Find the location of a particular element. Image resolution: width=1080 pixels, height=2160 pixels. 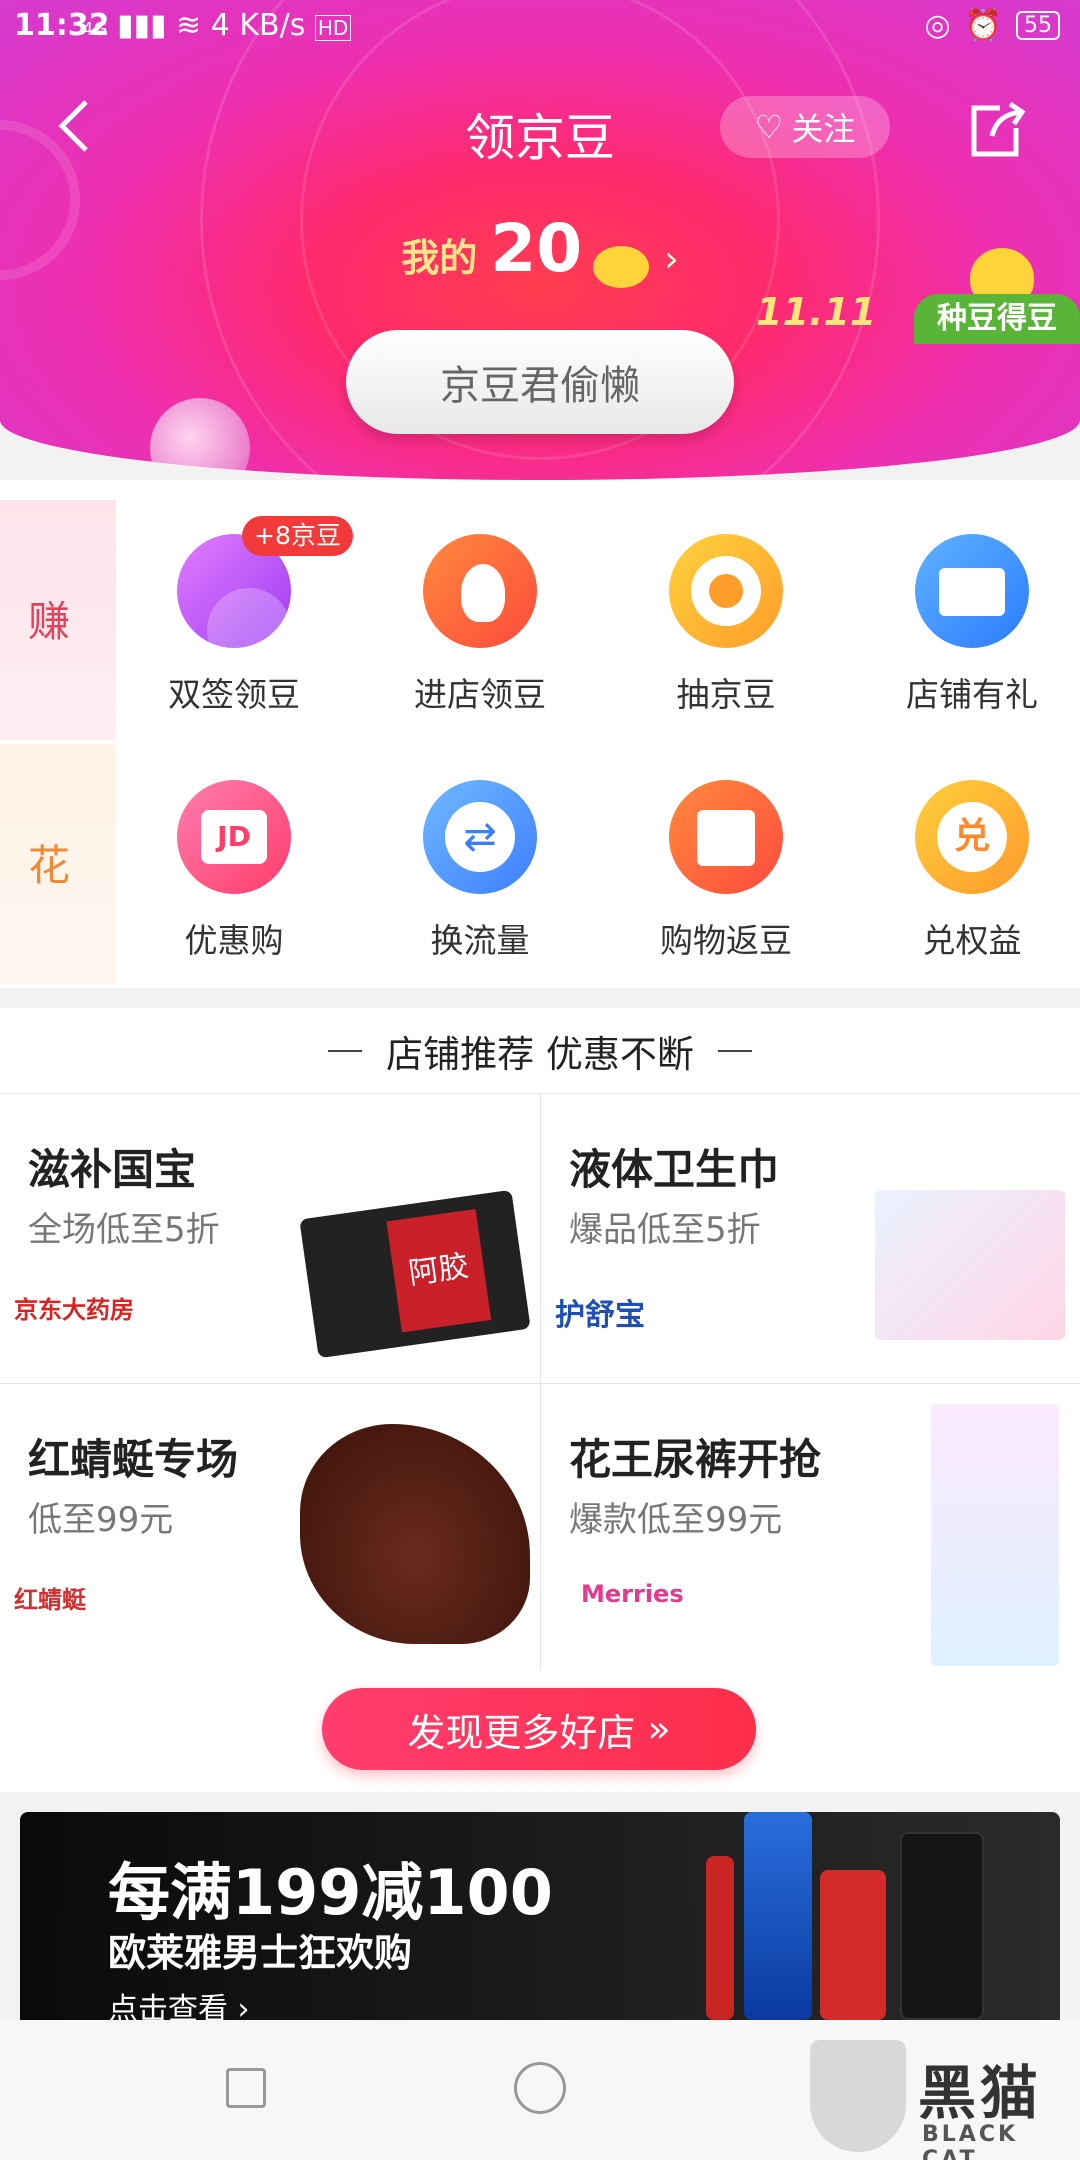

status-right: ◎ ⏰ 55 is located at coordinates (992, 25).